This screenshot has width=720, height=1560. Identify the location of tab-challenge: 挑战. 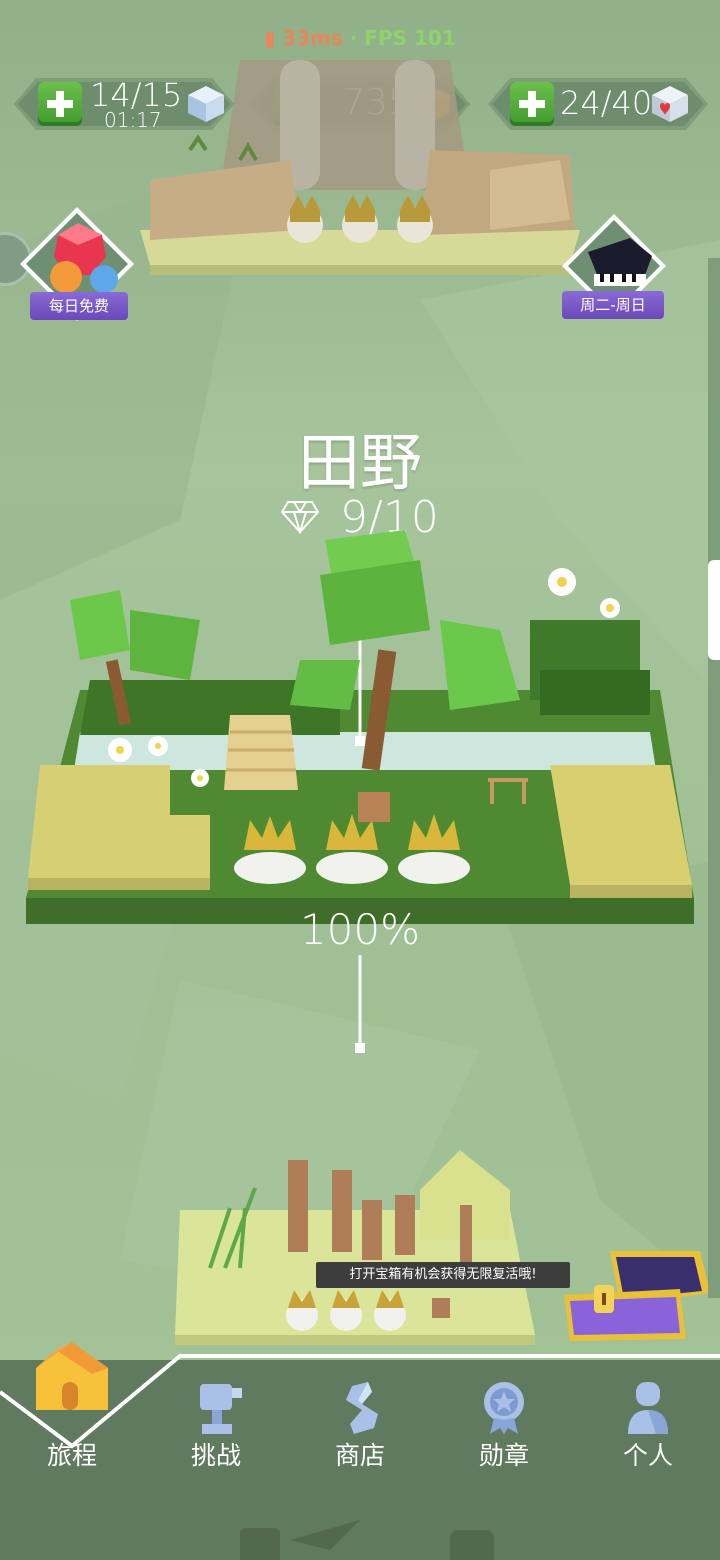
(216, 1430).